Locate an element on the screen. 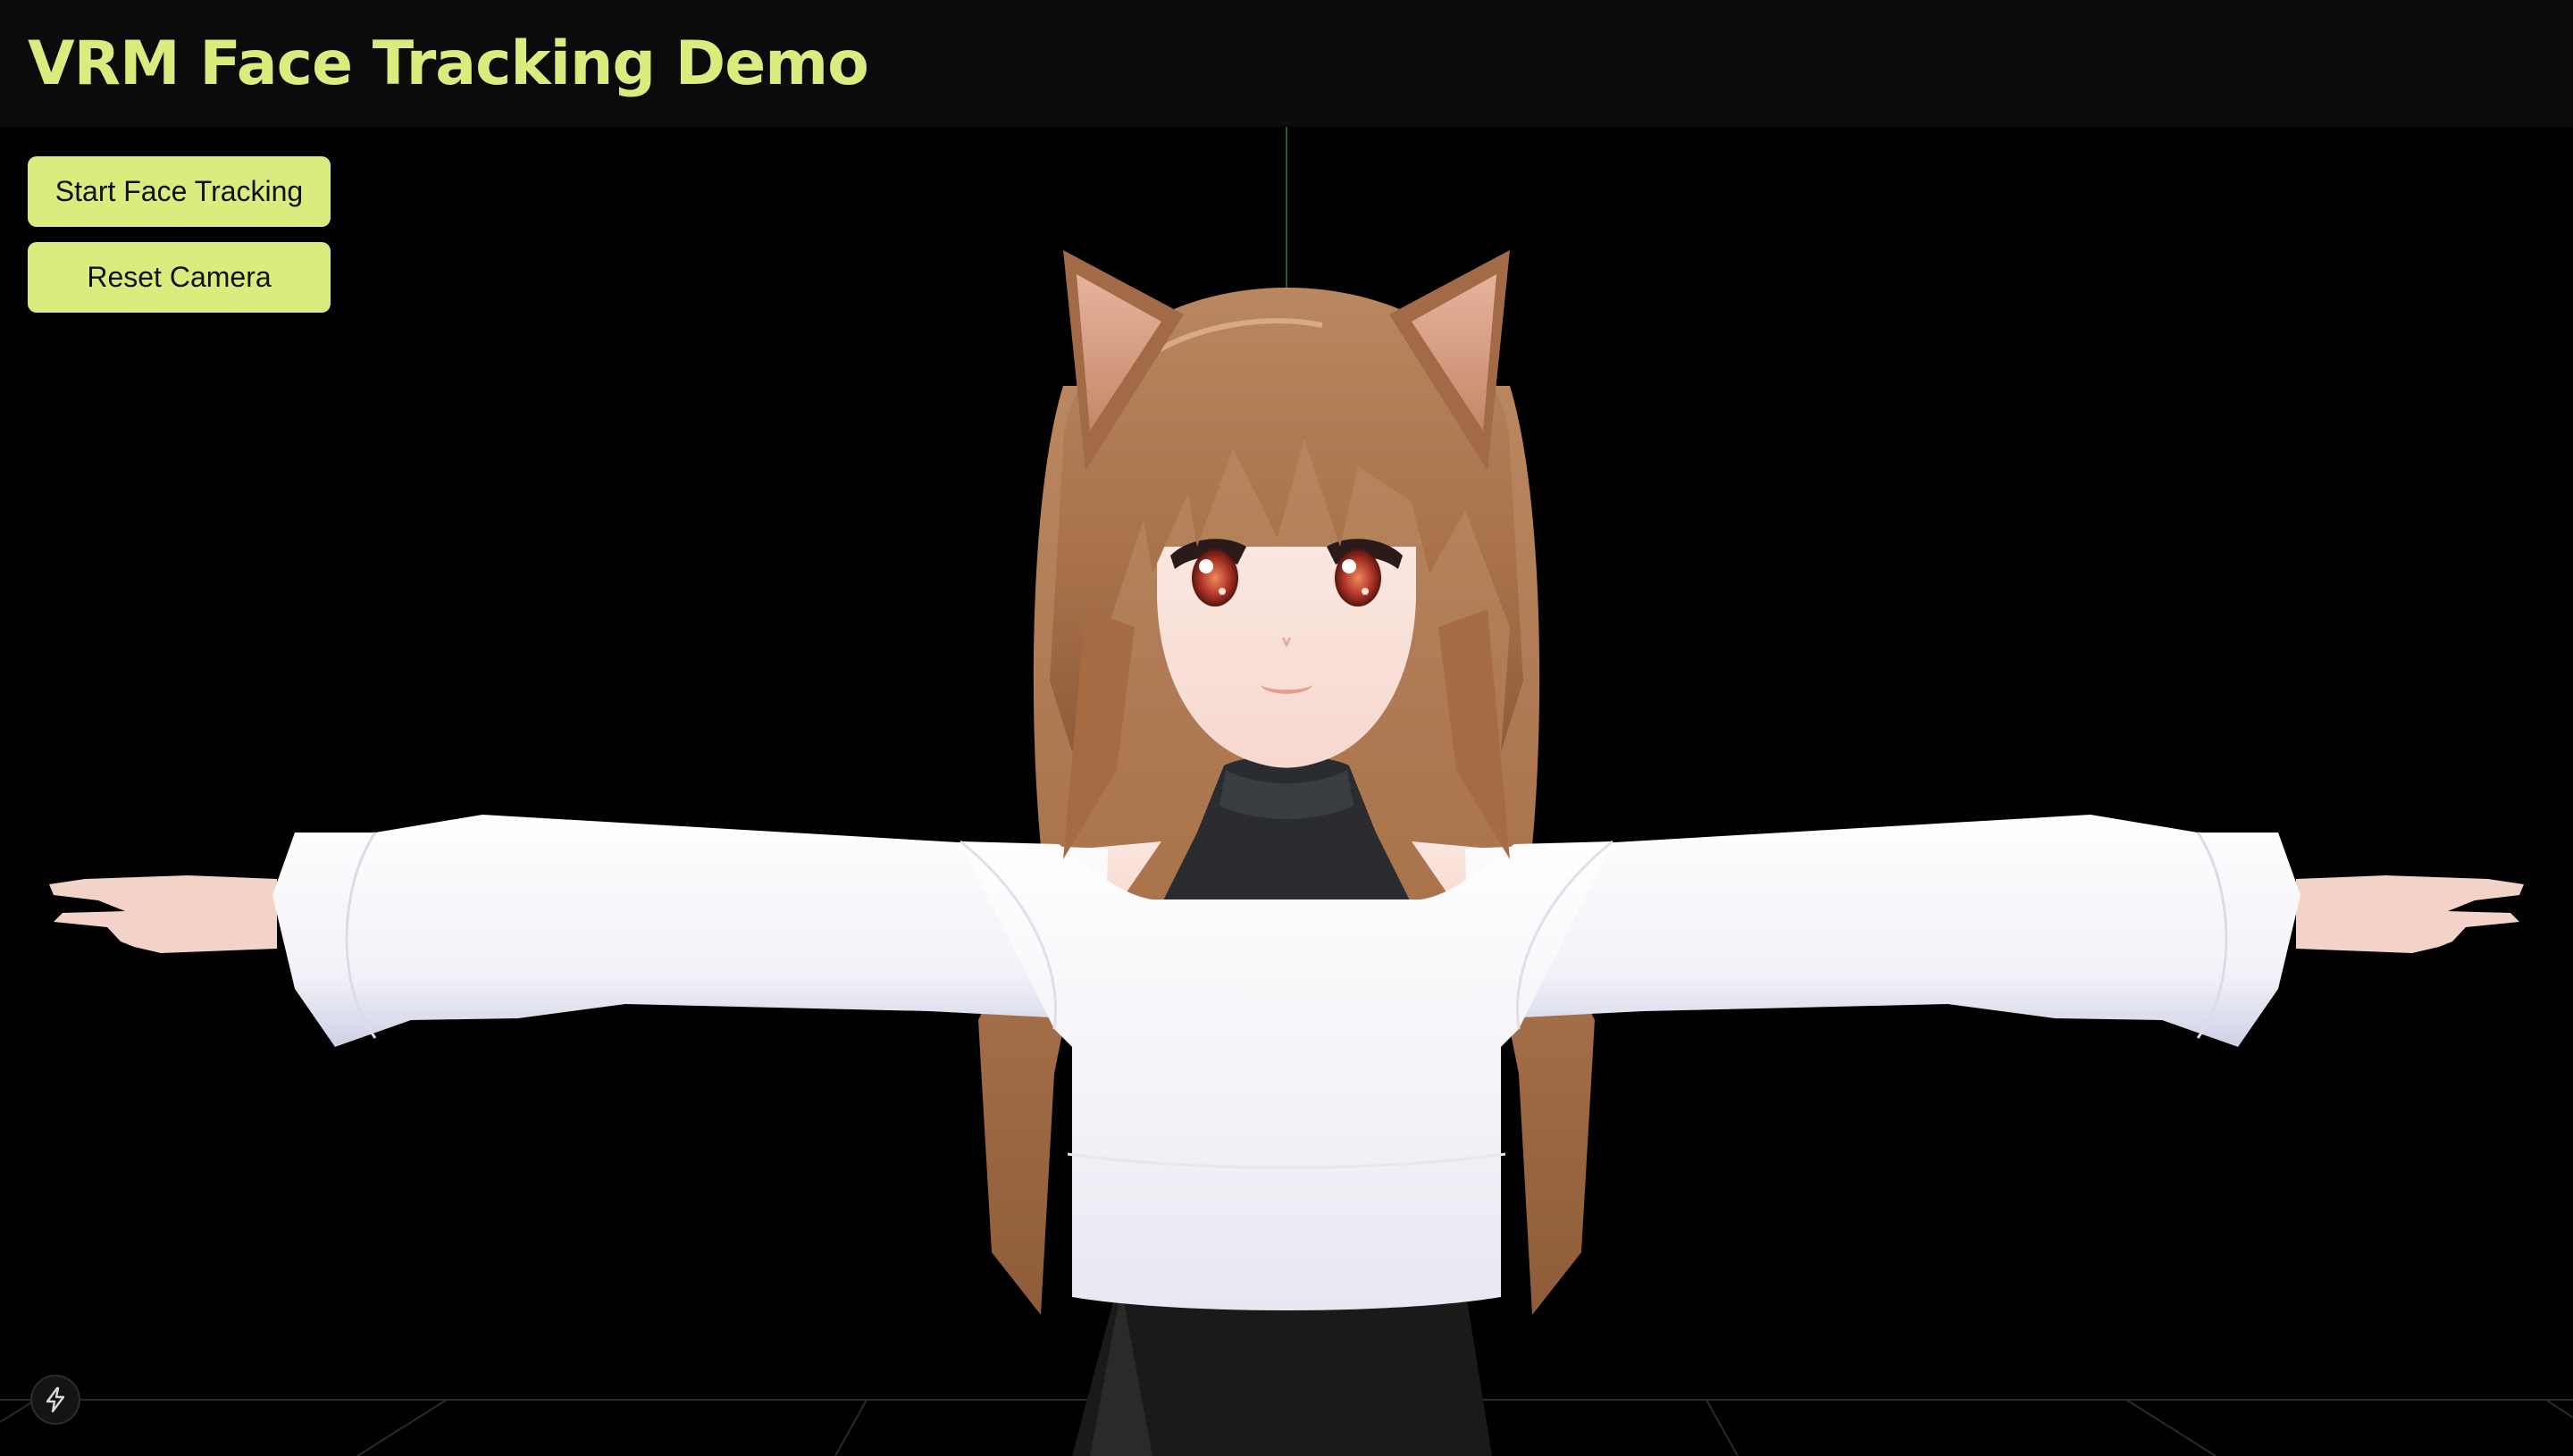 The image size is (2573, 1456). bolt-badge is located at coordinates (55, 1400).